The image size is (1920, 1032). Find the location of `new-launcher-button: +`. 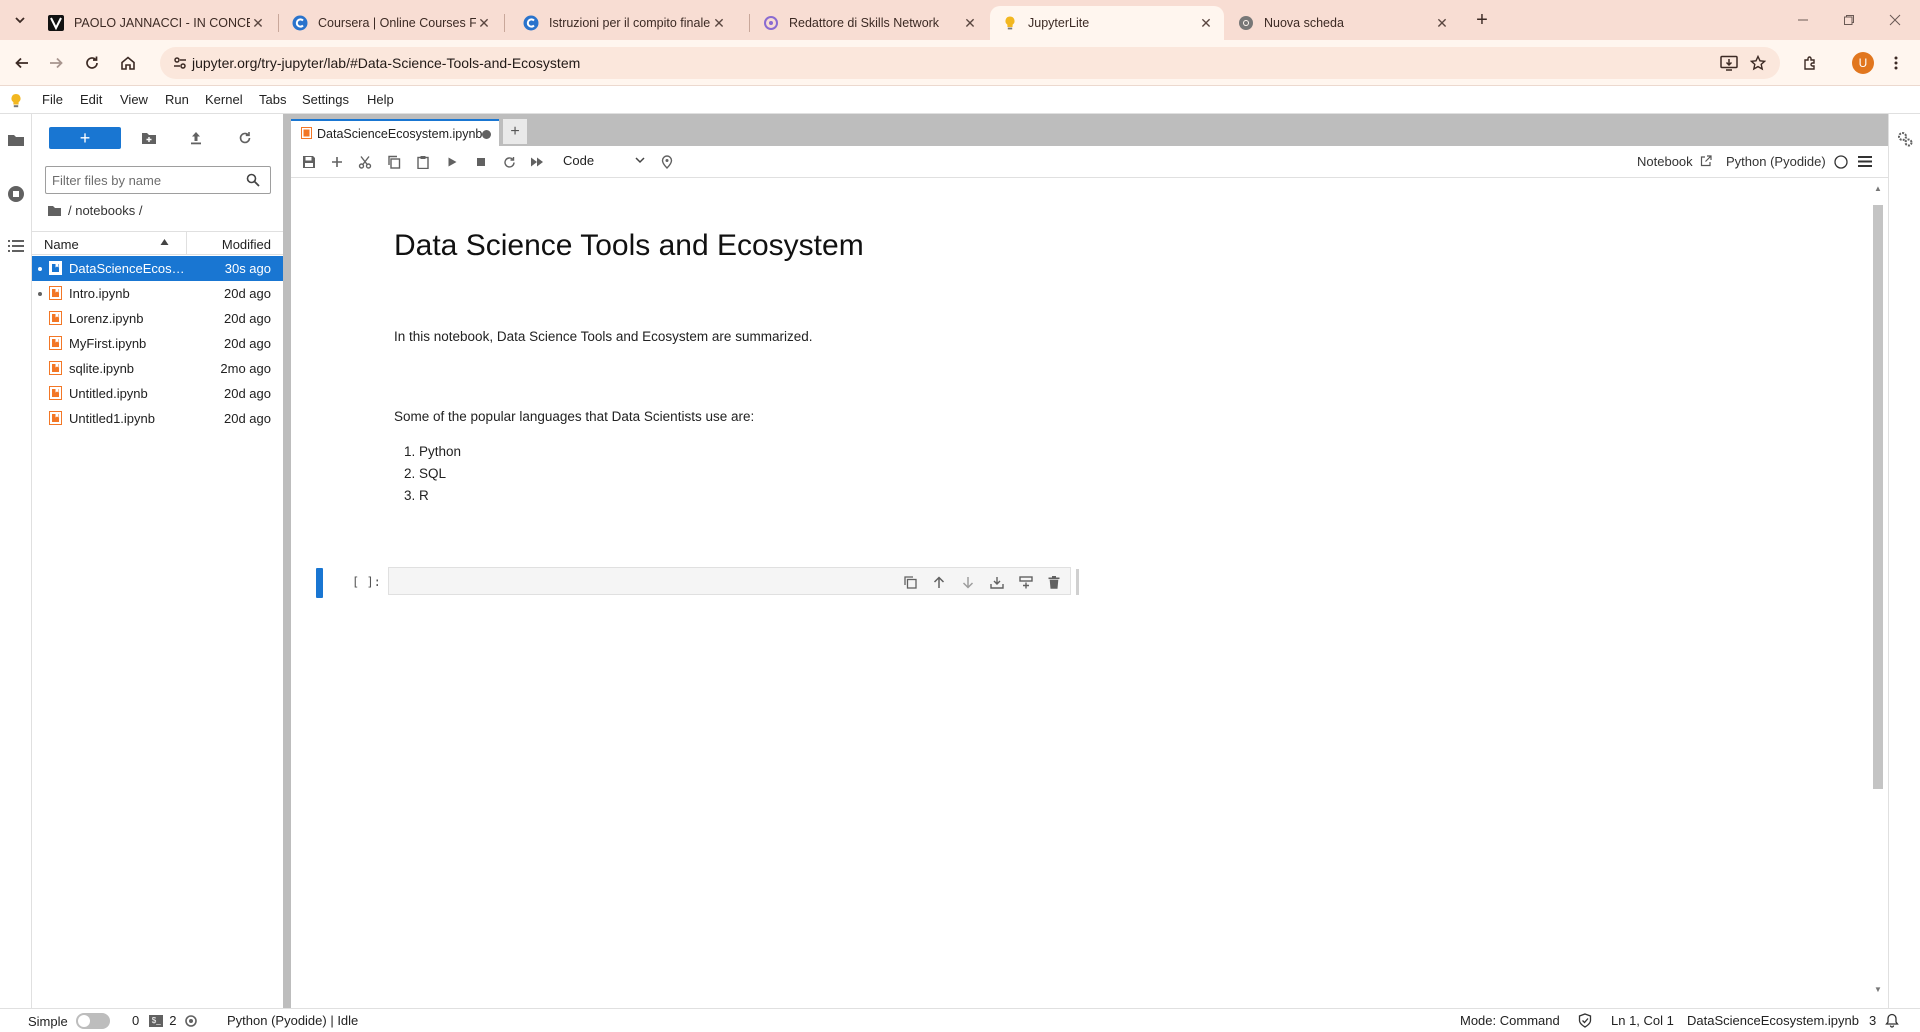

new-launcher-button: + is located at coordinates (85, 138).